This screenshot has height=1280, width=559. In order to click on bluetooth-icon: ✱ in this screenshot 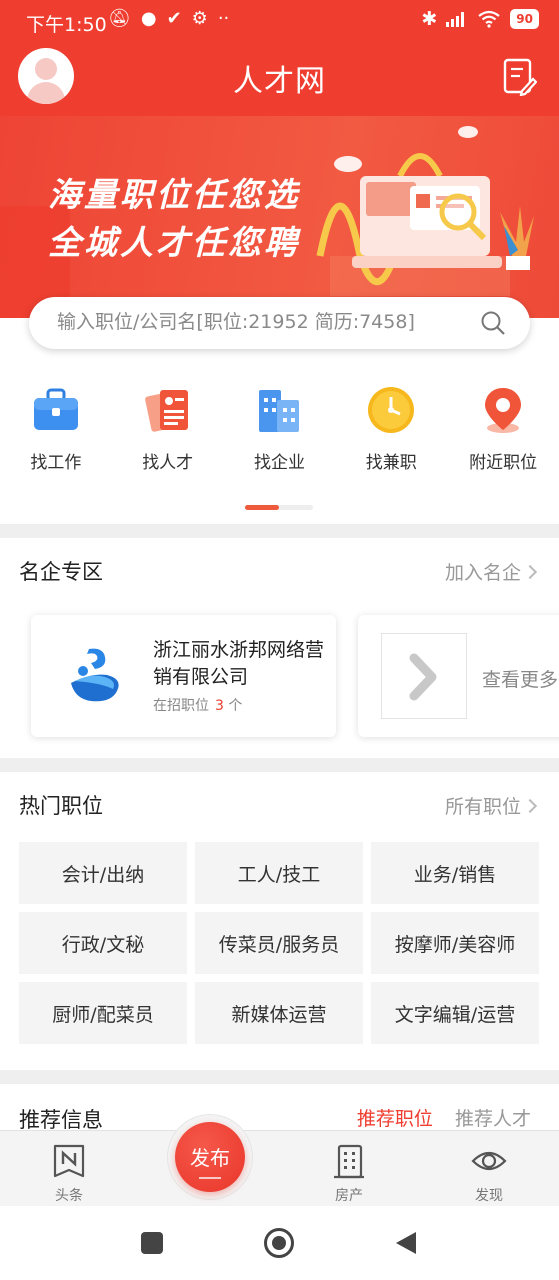, I will do `click(429, 19)`.